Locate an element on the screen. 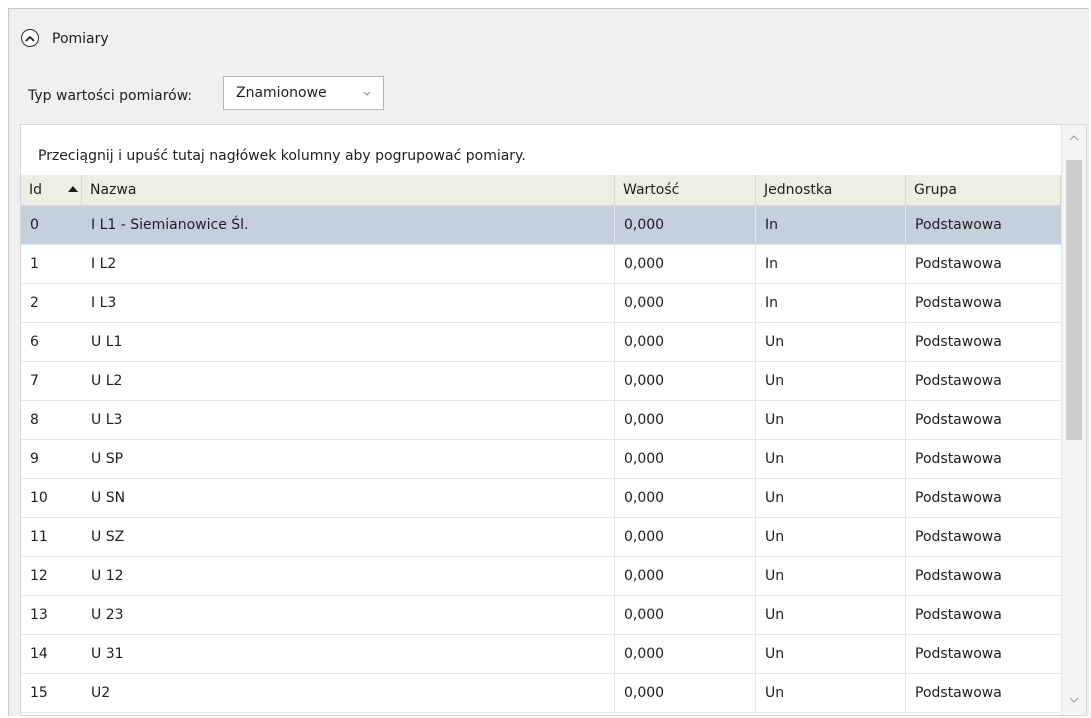  table-row: 12 U 12 0,000 Un Podstawowa is located at coordinates (541, 576).